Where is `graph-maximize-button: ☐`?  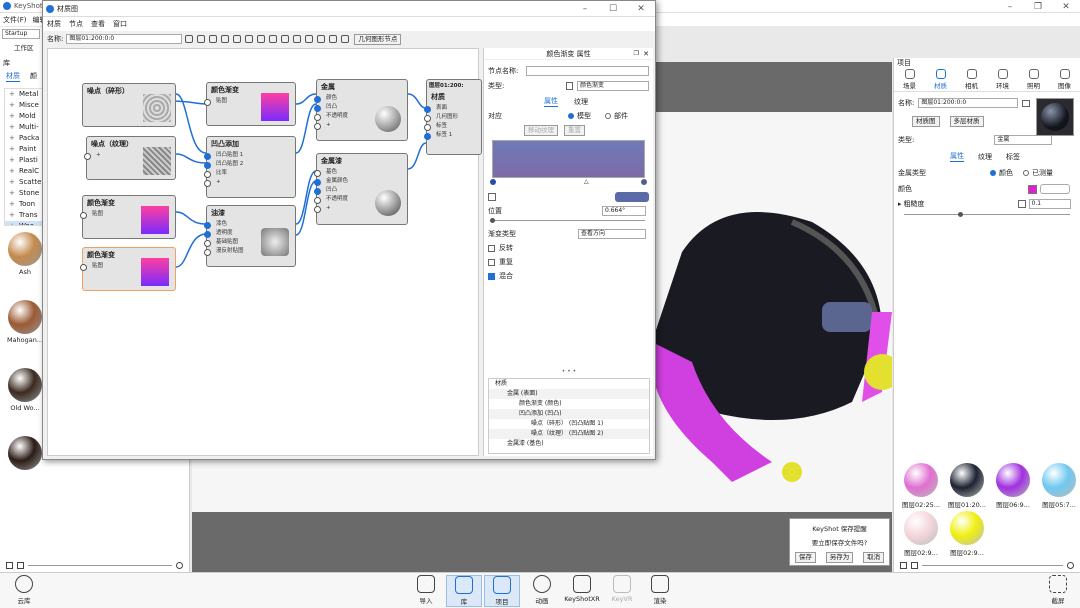 graph-maximize-button: ☐ is located at coordinates (613, 8).